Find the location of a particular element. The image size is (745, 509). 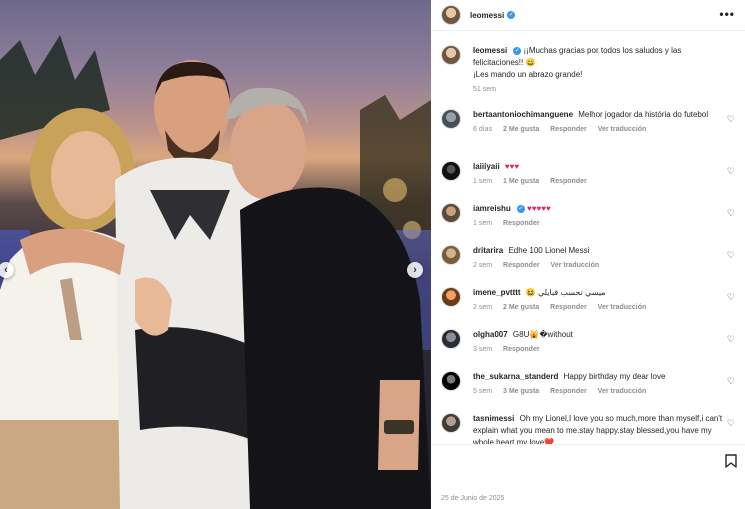

comment-username: tasnimessi is located at coordinates (493, 418).